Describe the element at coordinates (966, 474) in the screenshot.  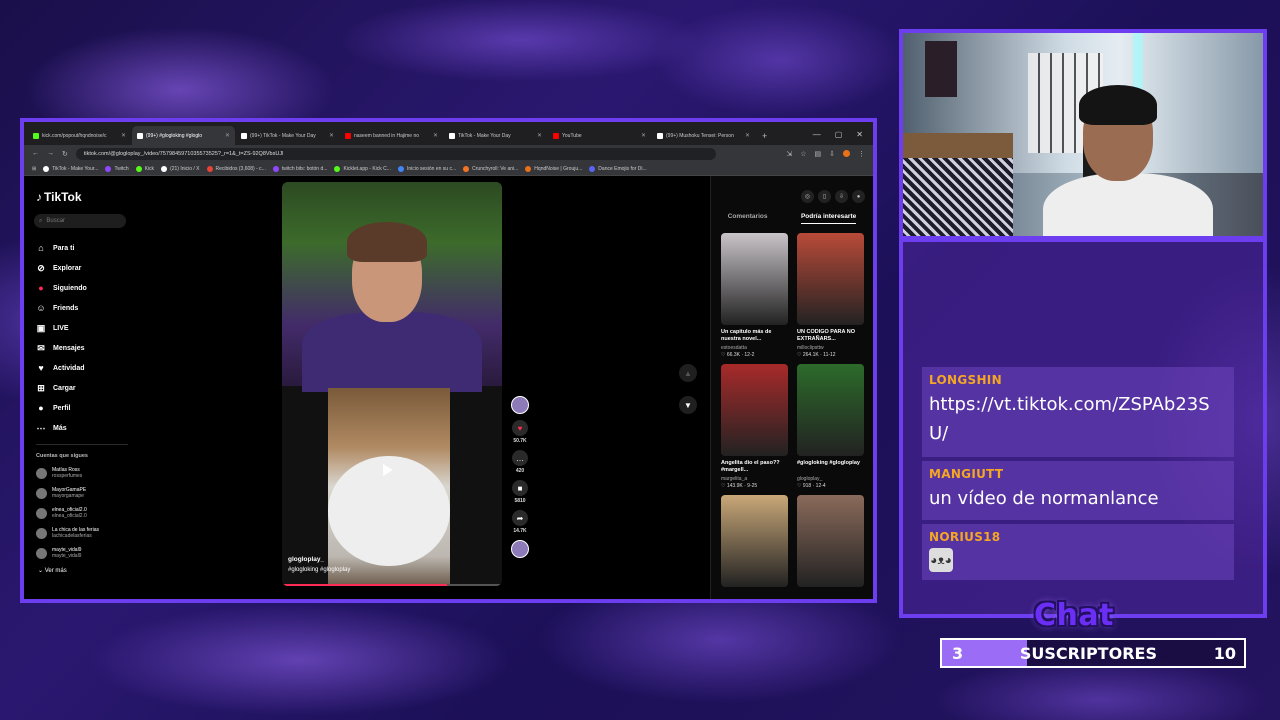
I see `chat-username: MANGIUTT` at that location.